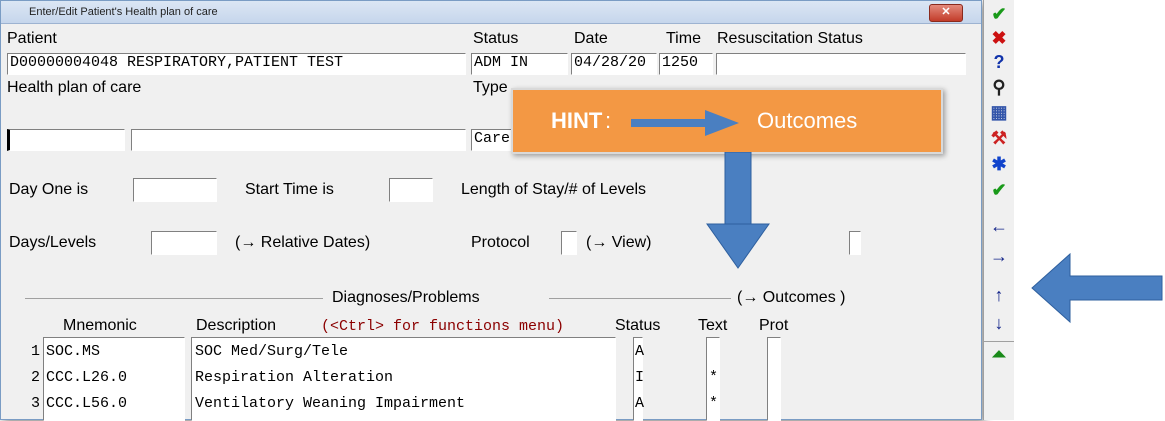 The height and width of the screenshot is (421, 1165). I want to click on down-arrow-icon, so click(738, 210).